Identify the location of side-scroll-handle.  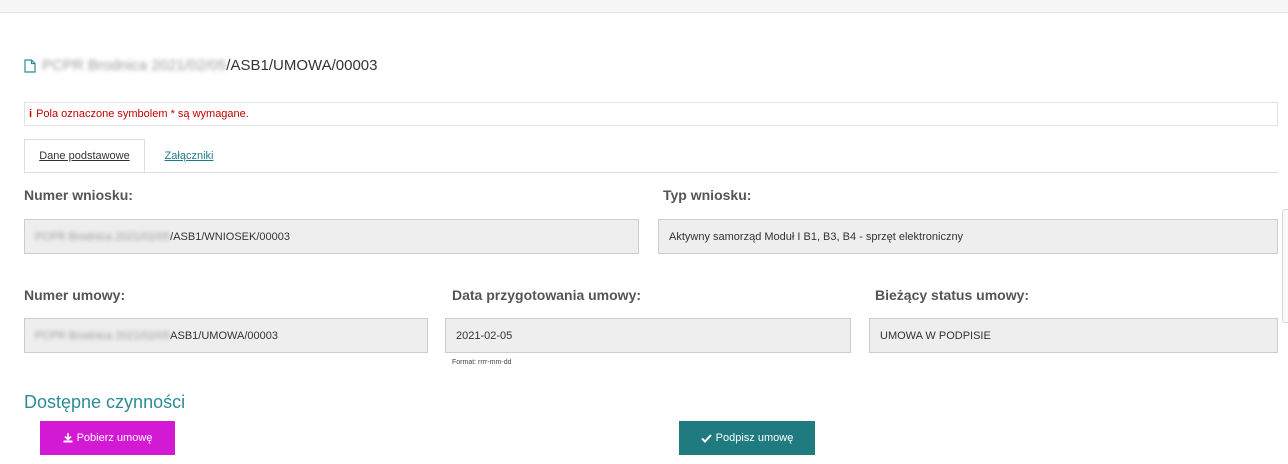
(1285, 266).